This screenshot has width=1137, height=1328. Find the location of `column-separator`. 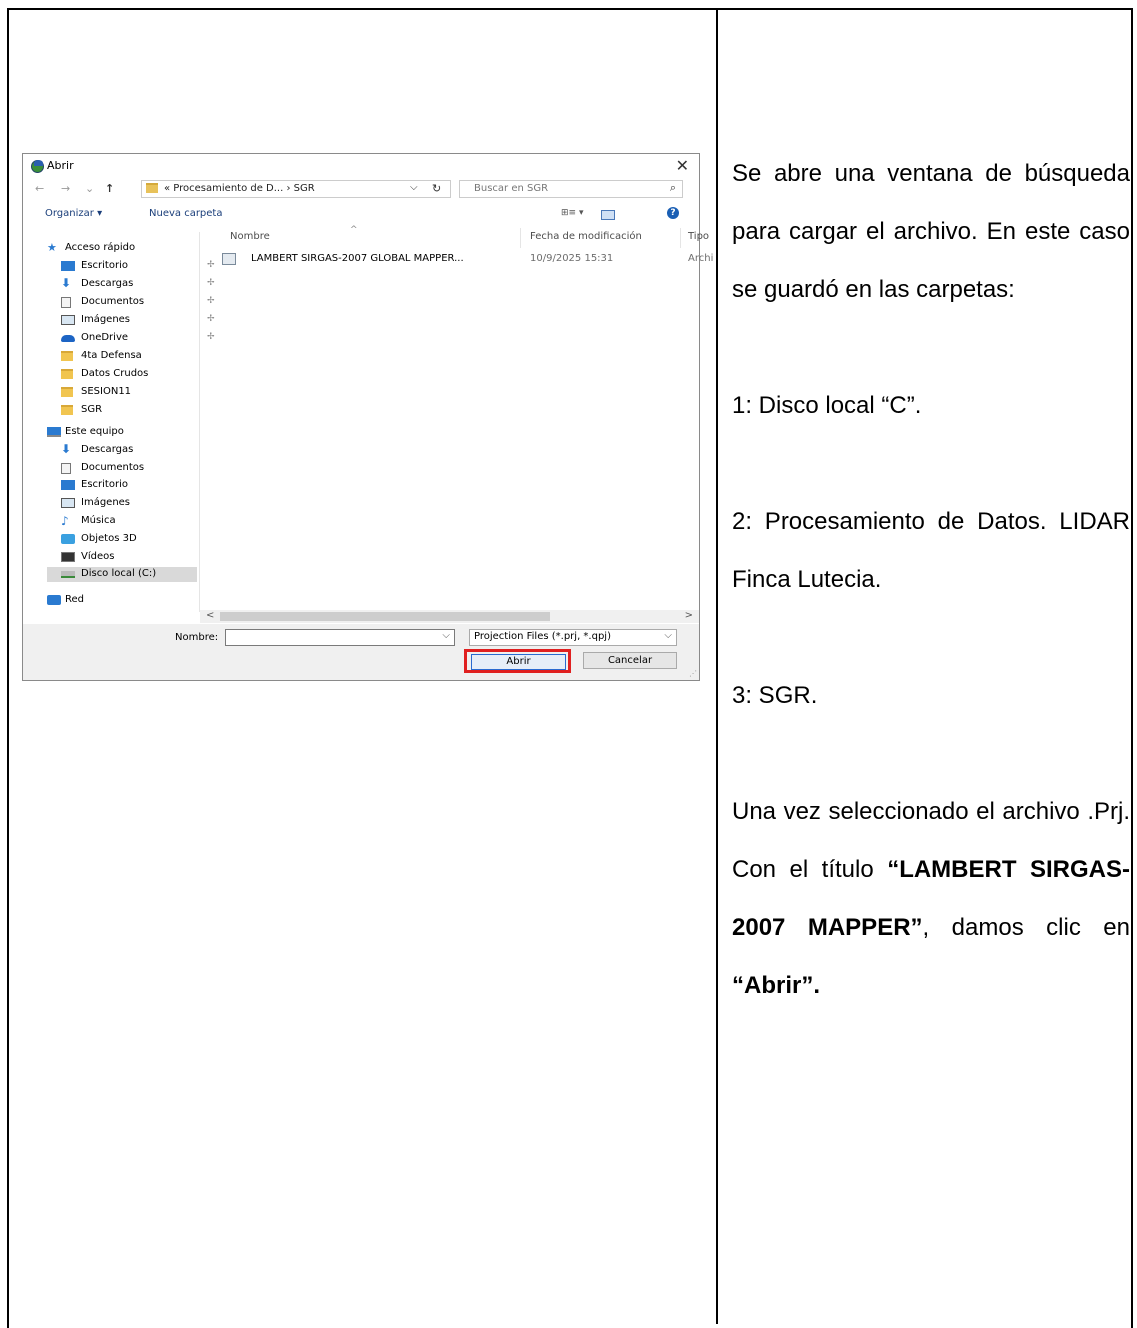

column-separator is located at coordinates (520, 238).